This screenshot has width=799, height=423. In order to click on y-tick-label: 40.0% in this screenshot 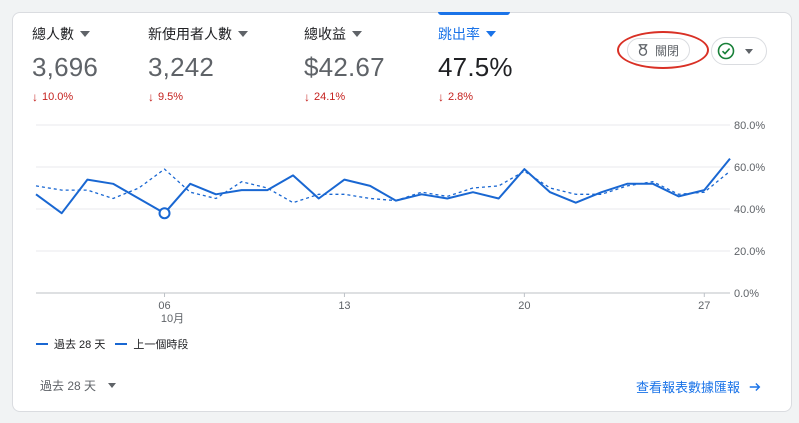, I will do `click(749, 210)`.